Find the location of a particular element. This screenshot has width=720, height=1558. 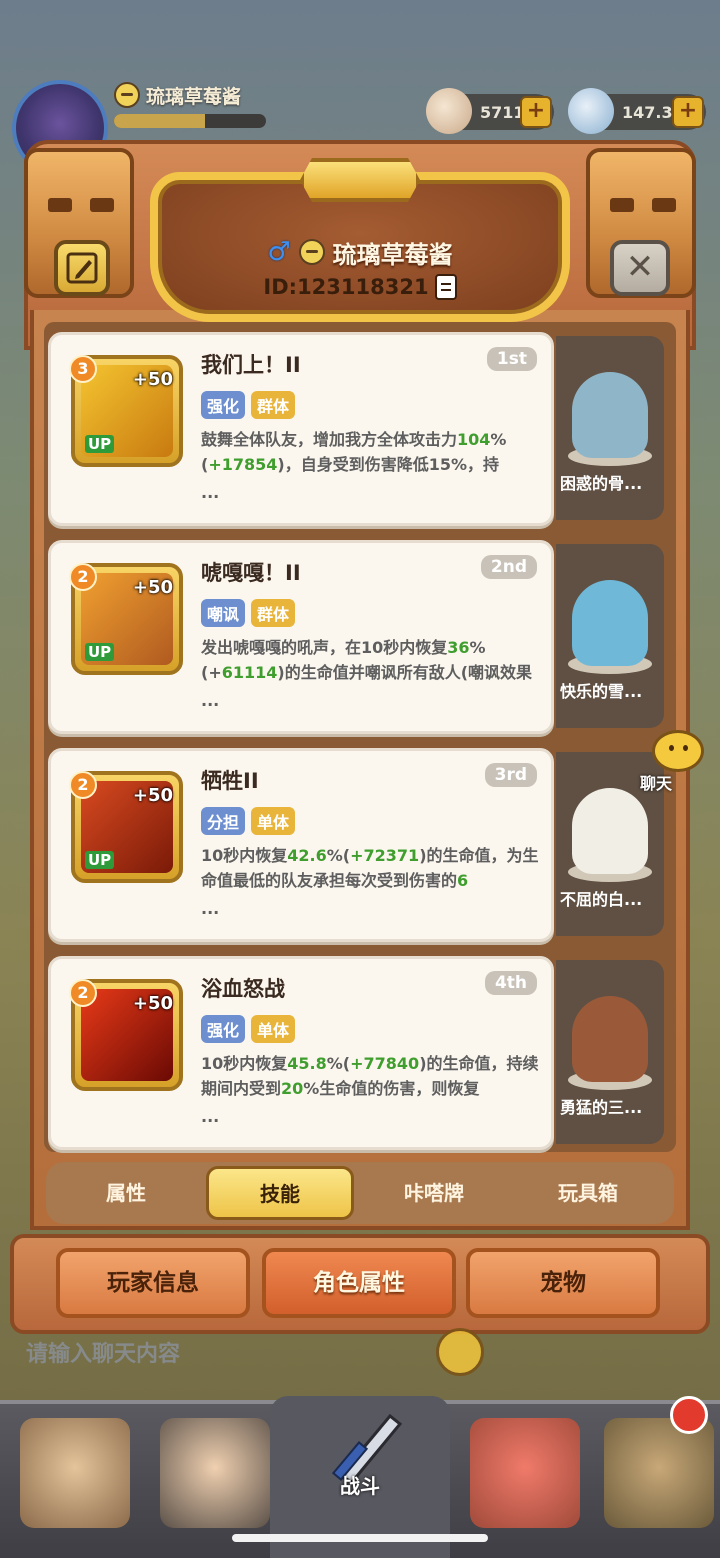

player-info-button: 玩家信息 is located at coordinates (153, 1283).